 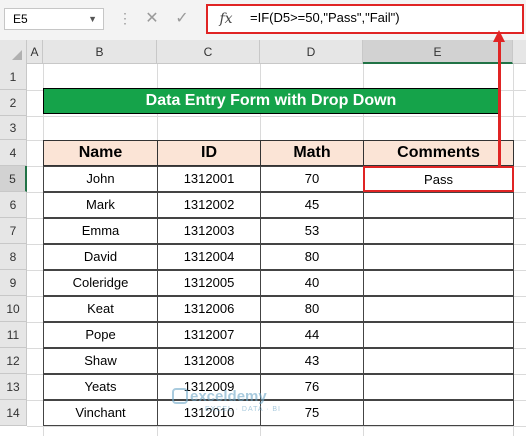 What do you see at coordinates (312, 413) in the screenshot?
I see `cell-math-14: 75` at bounding box center [312, 413].